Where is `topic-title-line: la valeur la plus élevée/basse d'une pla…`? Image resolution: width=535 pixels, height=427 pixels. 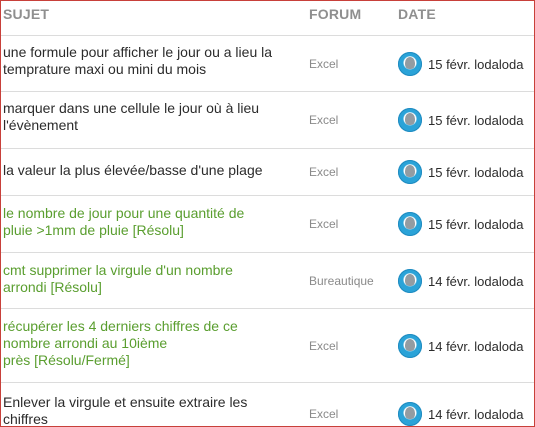
topic-title-line: la valeur la plus élevée/basse d'une pla… is located at coordinates (133, 170).